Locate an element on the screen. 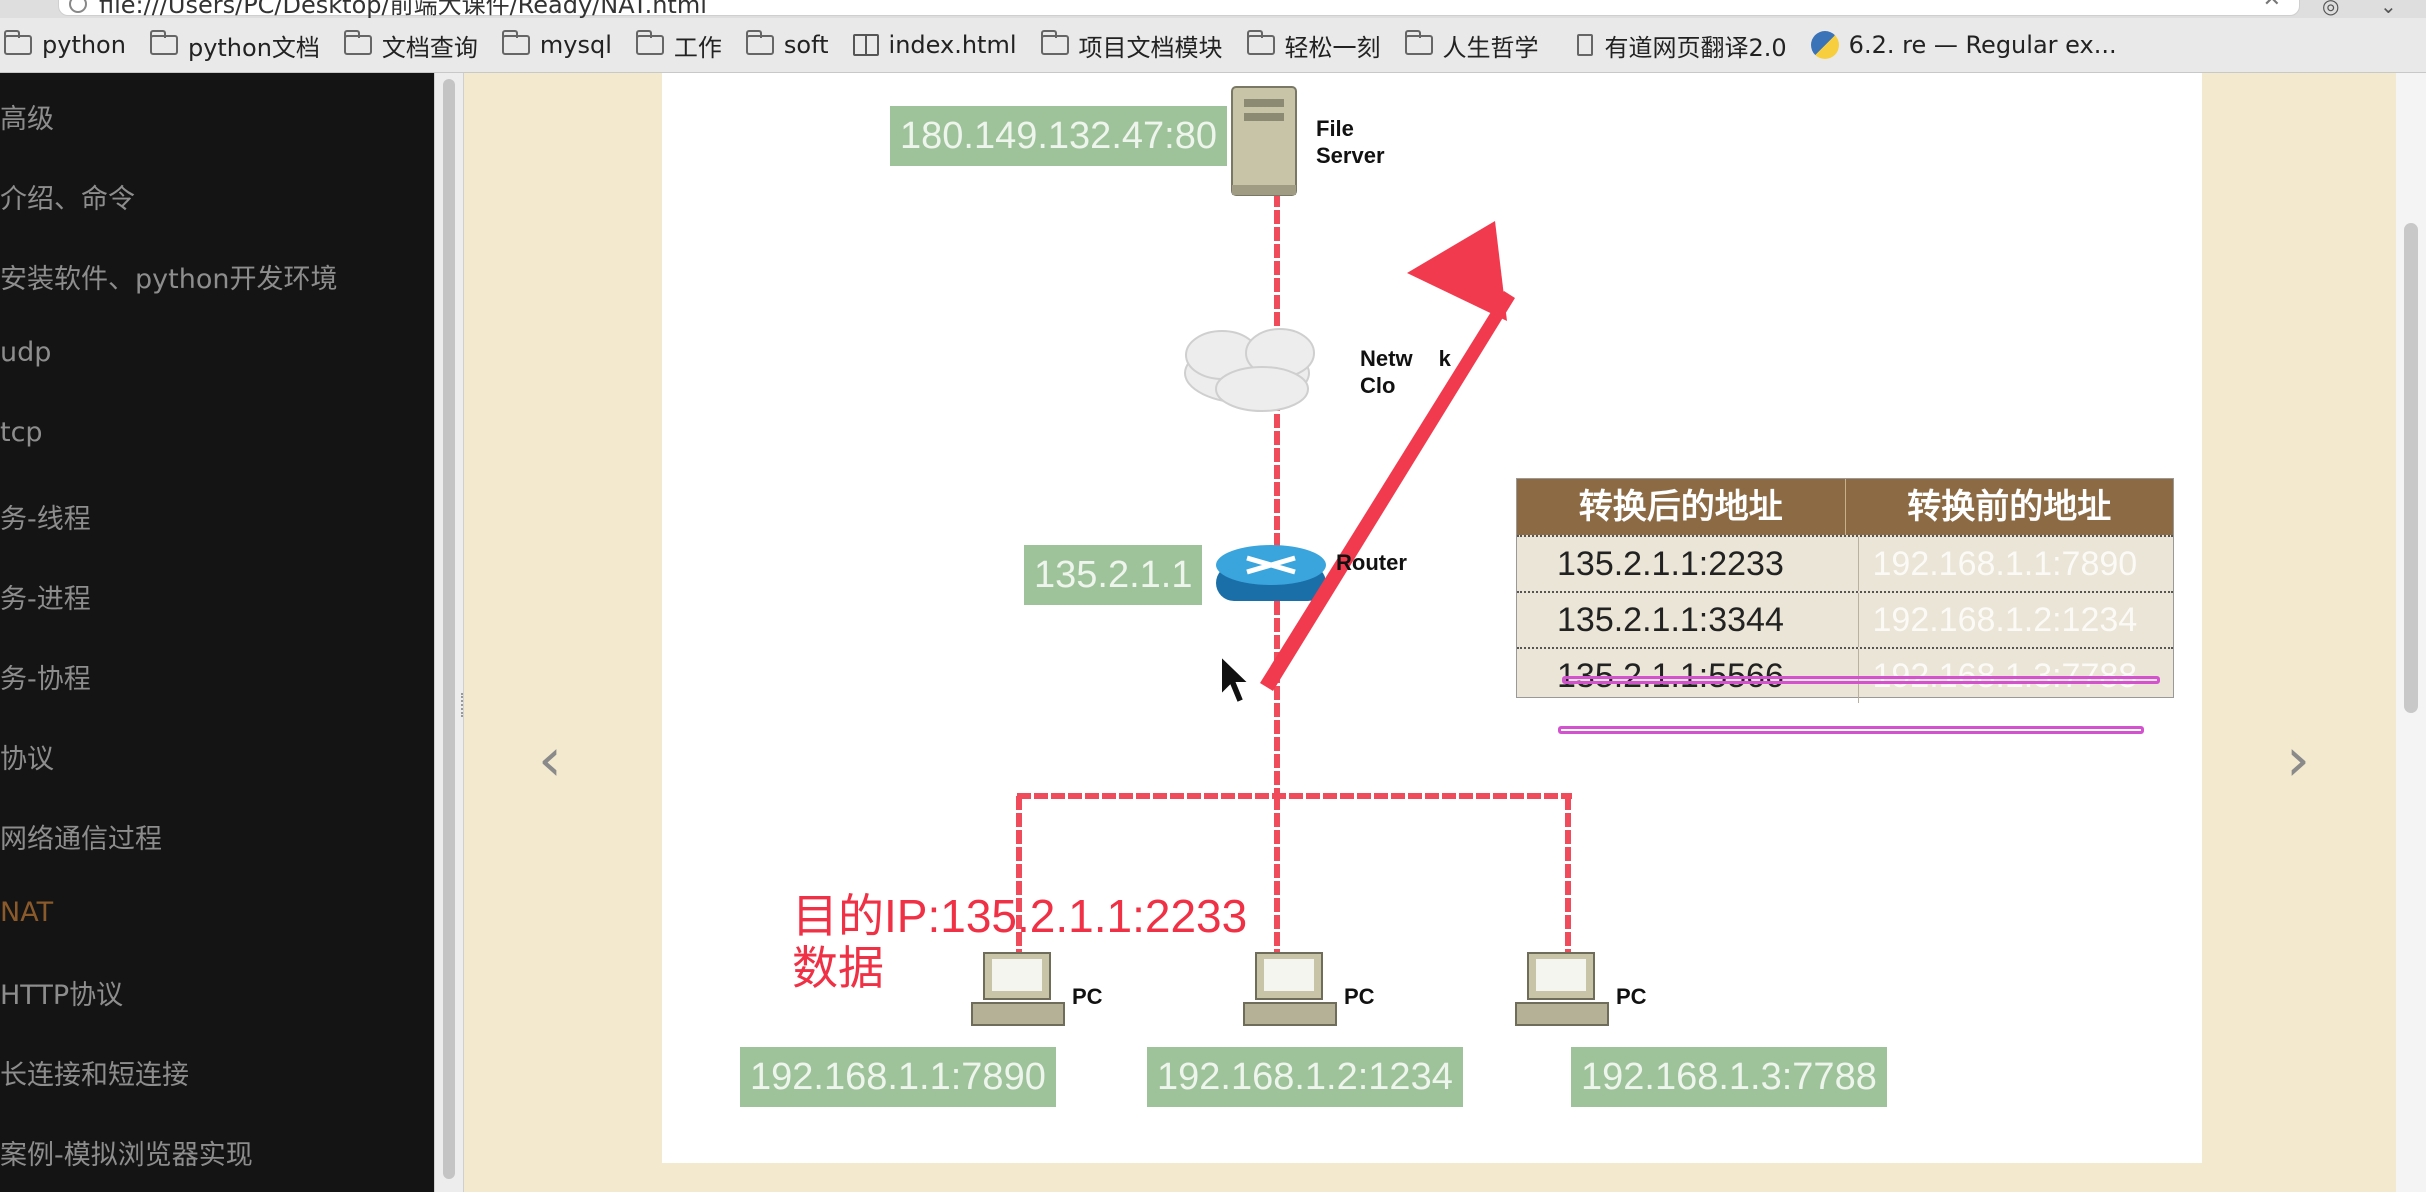 The image size is (2426, 1192). next-slide-icon: › is located at coordinates (2298, 760).